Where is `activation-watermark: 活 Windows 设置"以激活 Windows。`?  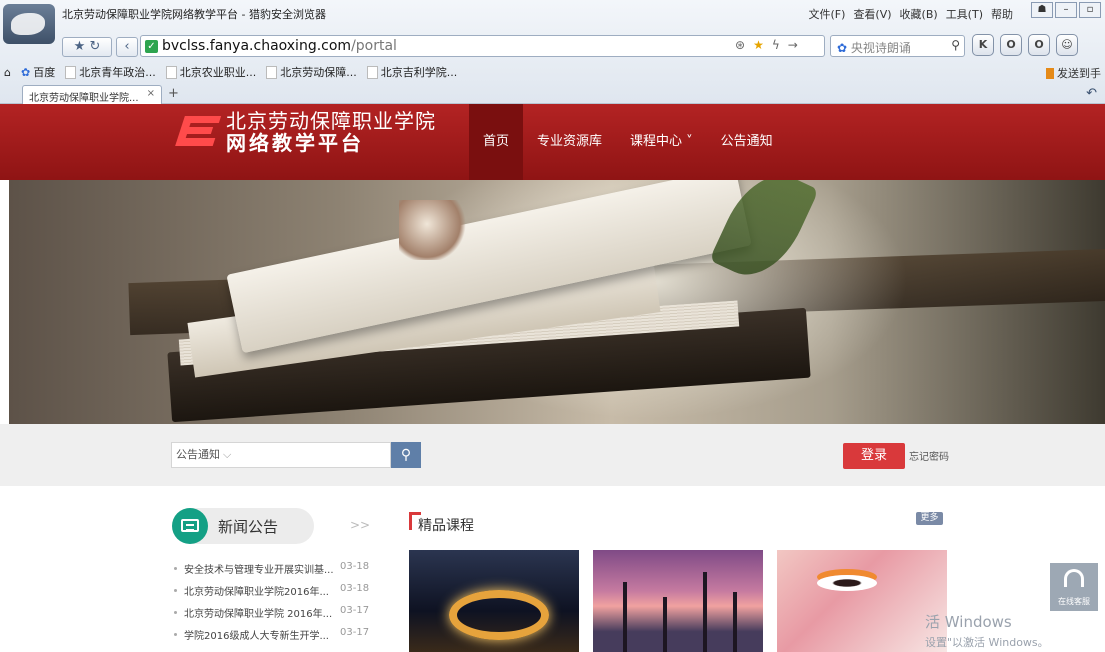
activation-watermark: 活 Windows 设置"以激活 Windows。 is located at coordinates (987, 630).